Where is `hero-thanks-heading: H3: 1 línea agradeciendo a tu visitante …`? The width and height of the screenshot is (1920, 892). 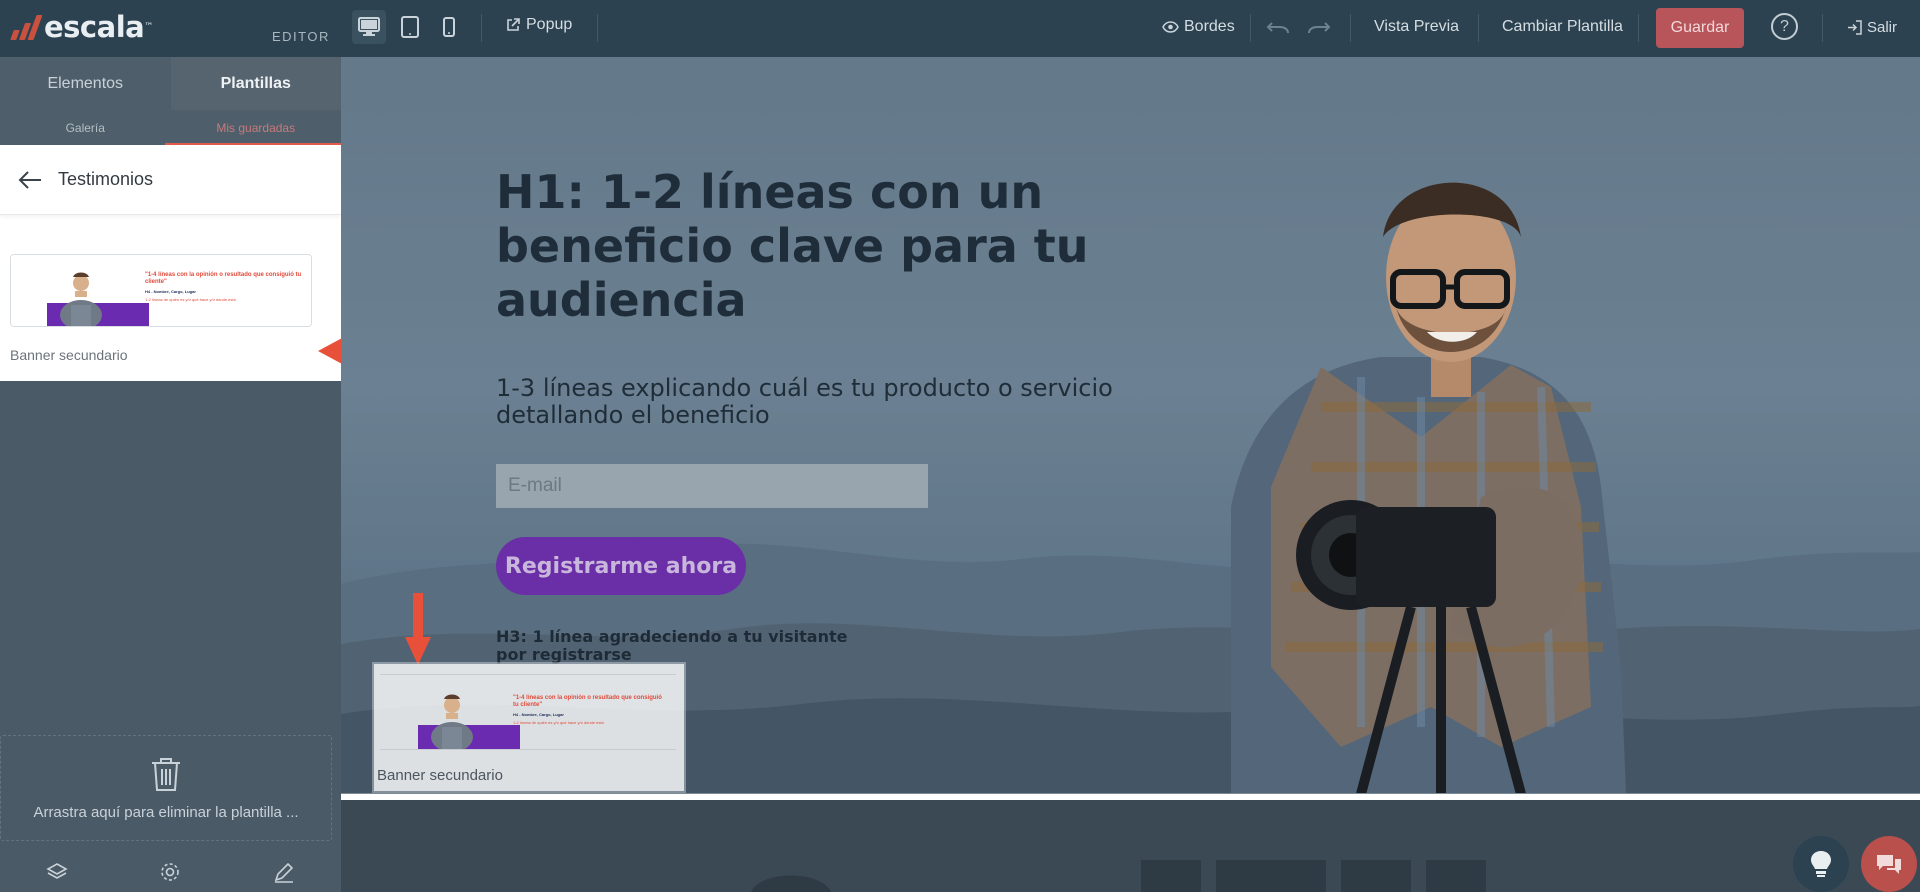
hero-thanks-heading: H3: 1 línea agradeciendo a tu visitante … is located at coordinates (686, 646).